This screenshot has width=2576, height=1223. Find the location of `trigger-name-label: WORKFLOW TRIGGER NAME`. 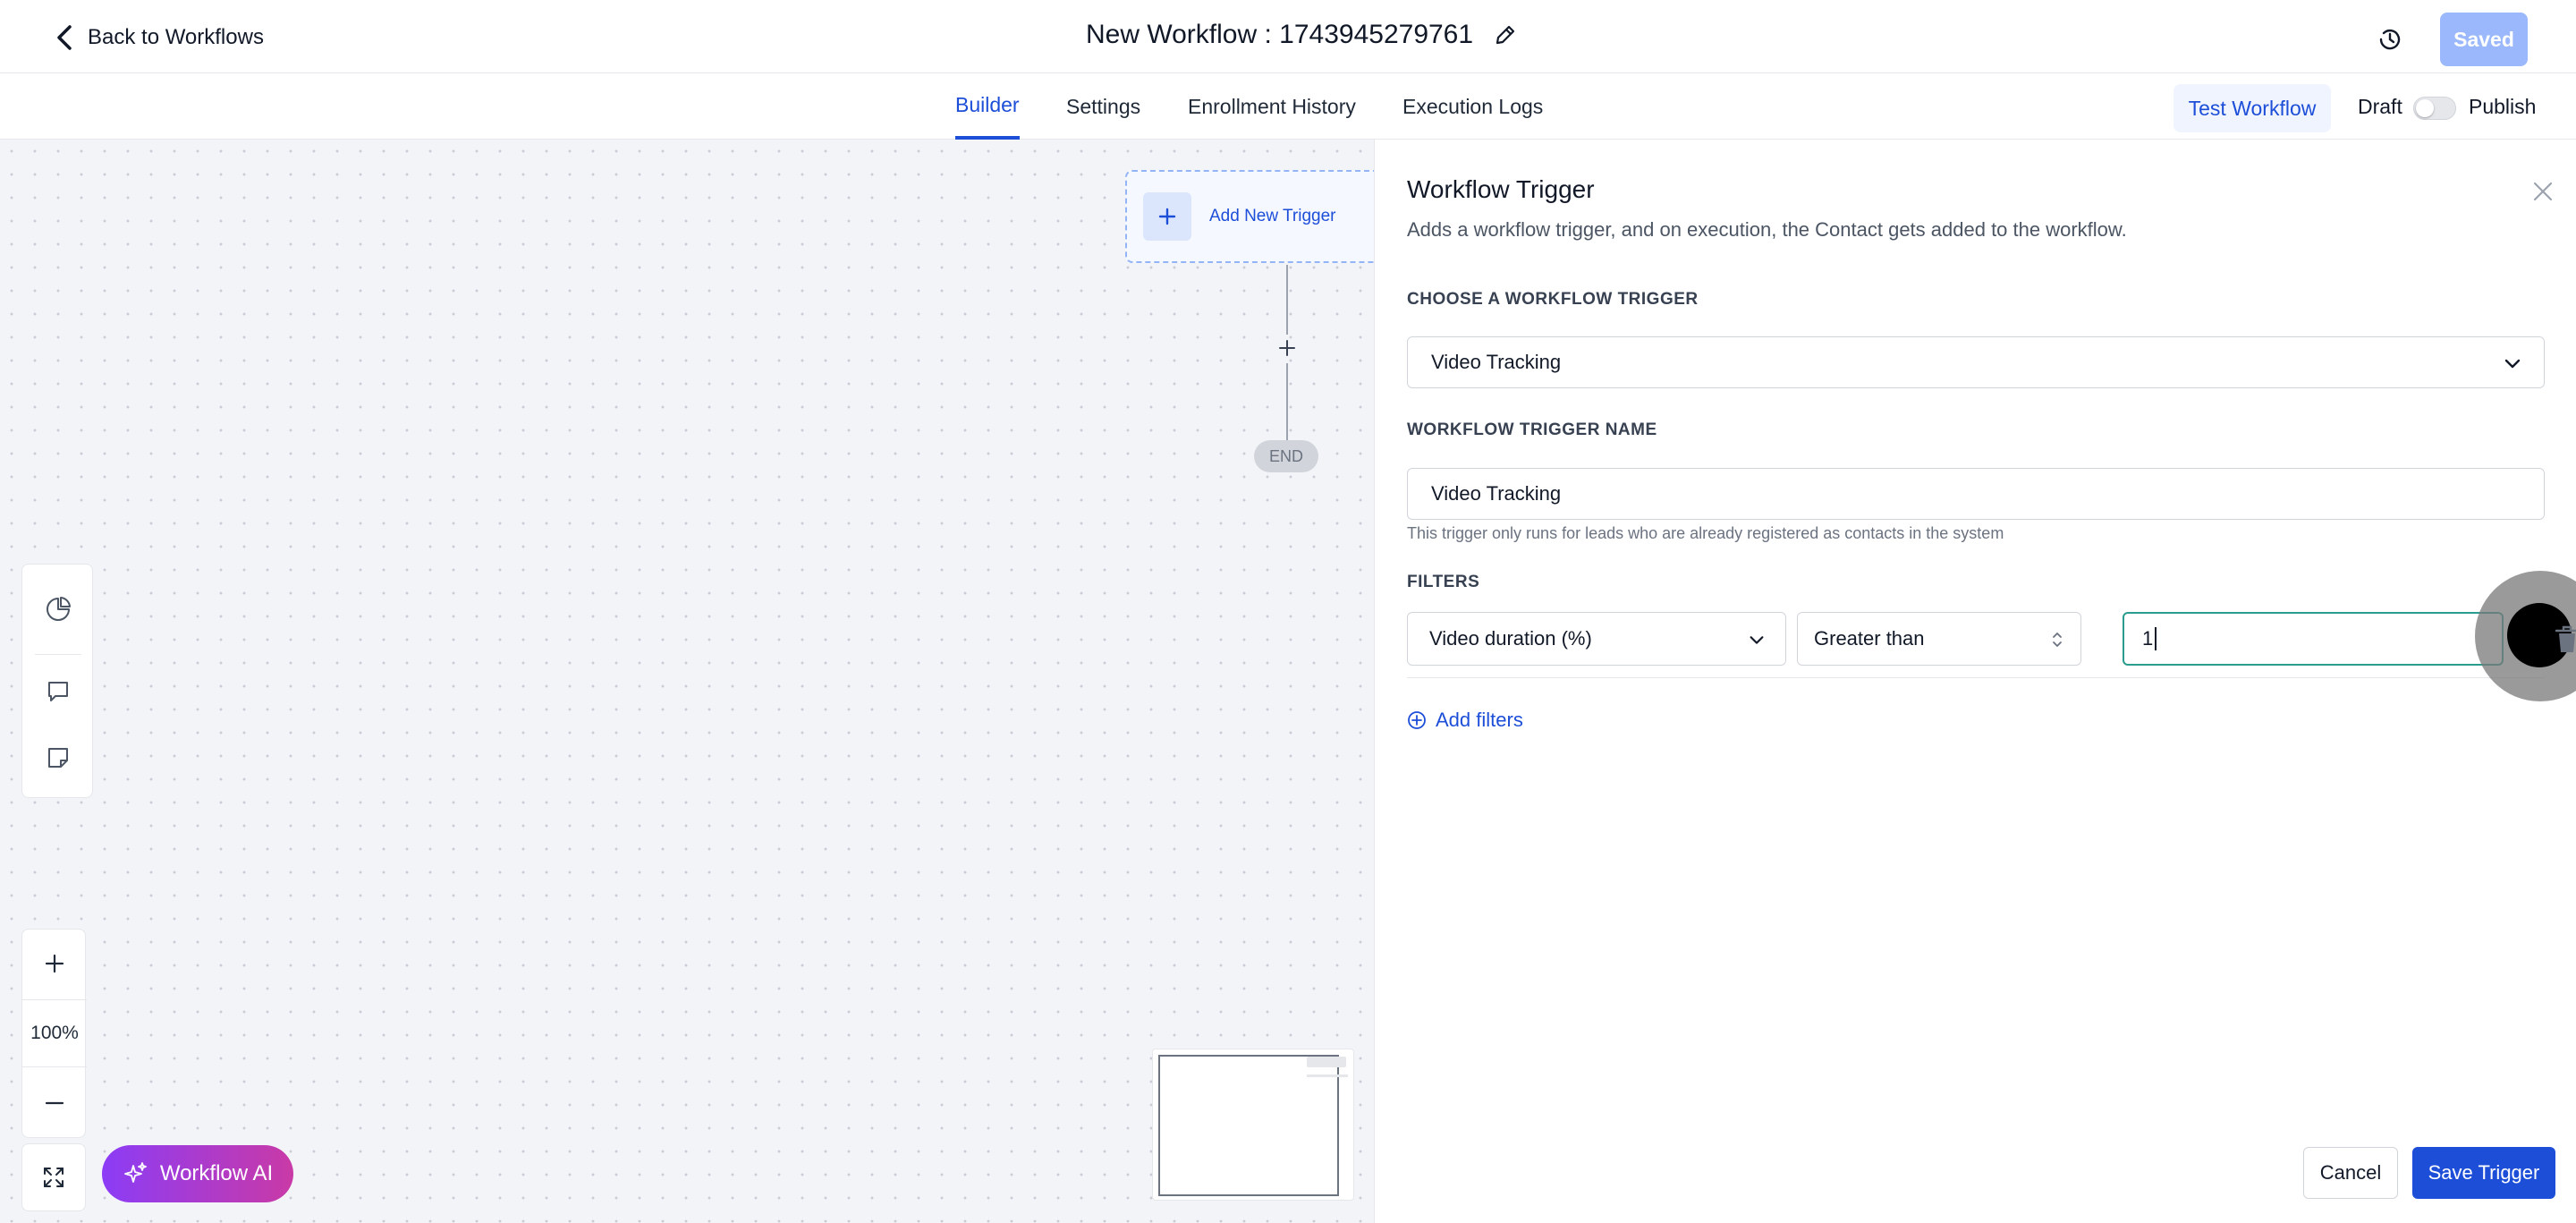

trigger-name-label: WORKFLOW TRIGGER NAME is located at coordinates (1532, 429).